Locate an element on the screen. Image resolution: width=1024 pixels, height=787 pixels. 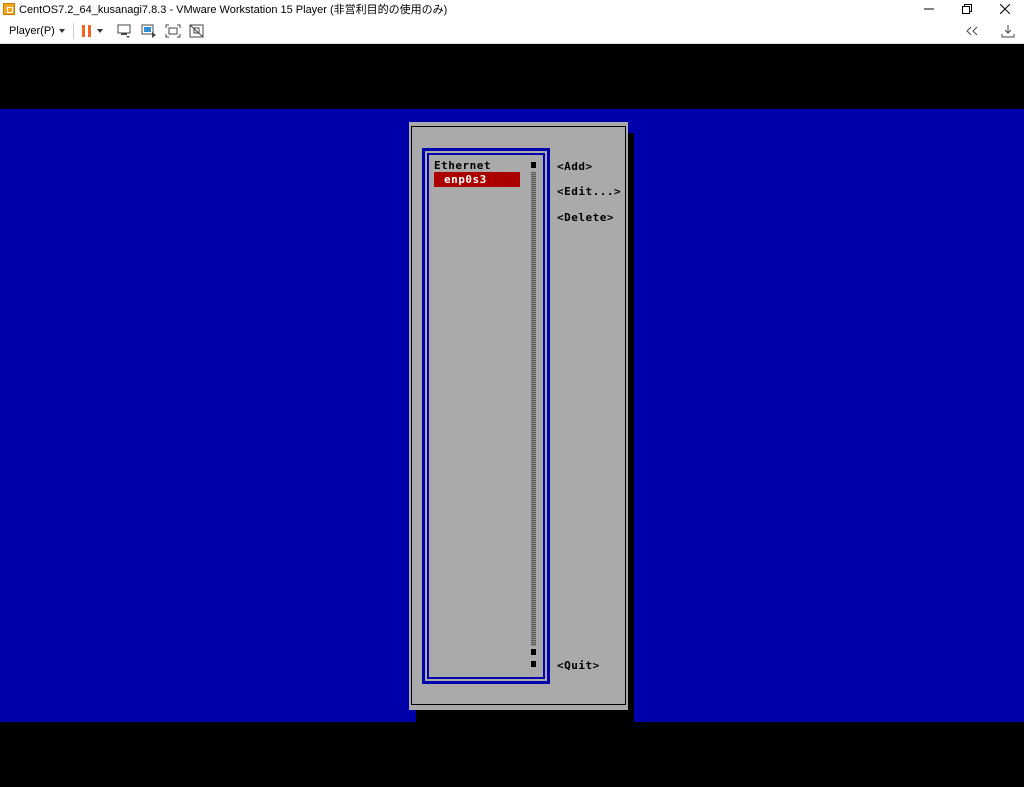
edit-button: <Edit...> is located at coordinates (589, 191).